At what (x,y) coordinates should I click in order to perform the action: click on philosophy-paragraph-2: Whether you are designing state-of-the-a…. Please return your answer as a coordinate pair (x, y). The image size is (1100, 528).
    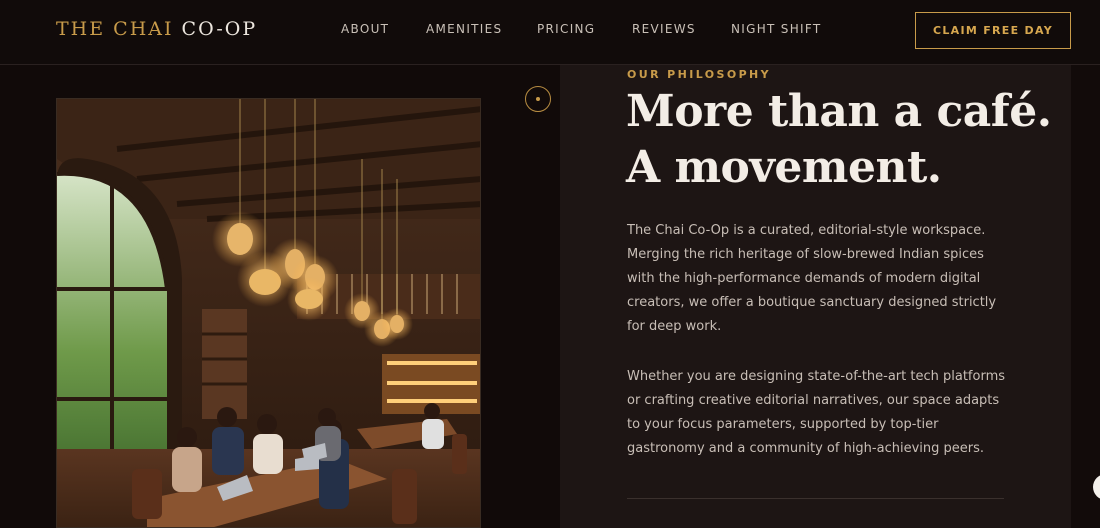
    Looking at the image, I should click on (816, 412).